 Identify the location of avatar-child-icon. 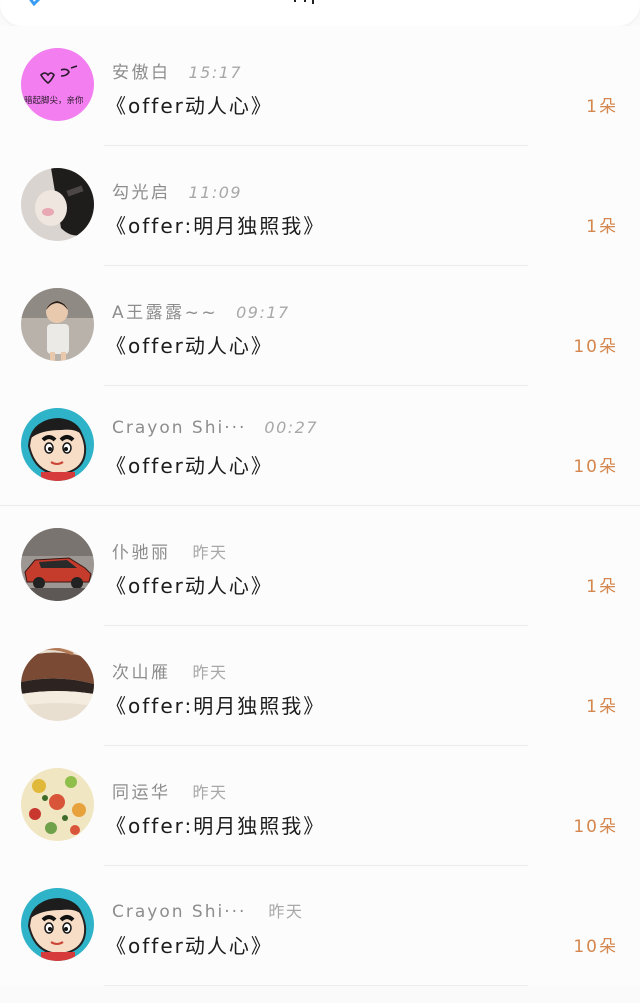
(57, 324).